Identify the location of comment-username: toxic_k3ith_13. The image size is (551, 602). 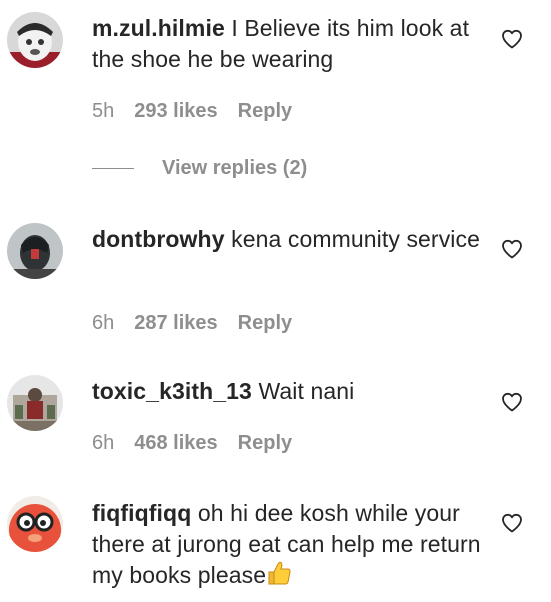
(172, 391).